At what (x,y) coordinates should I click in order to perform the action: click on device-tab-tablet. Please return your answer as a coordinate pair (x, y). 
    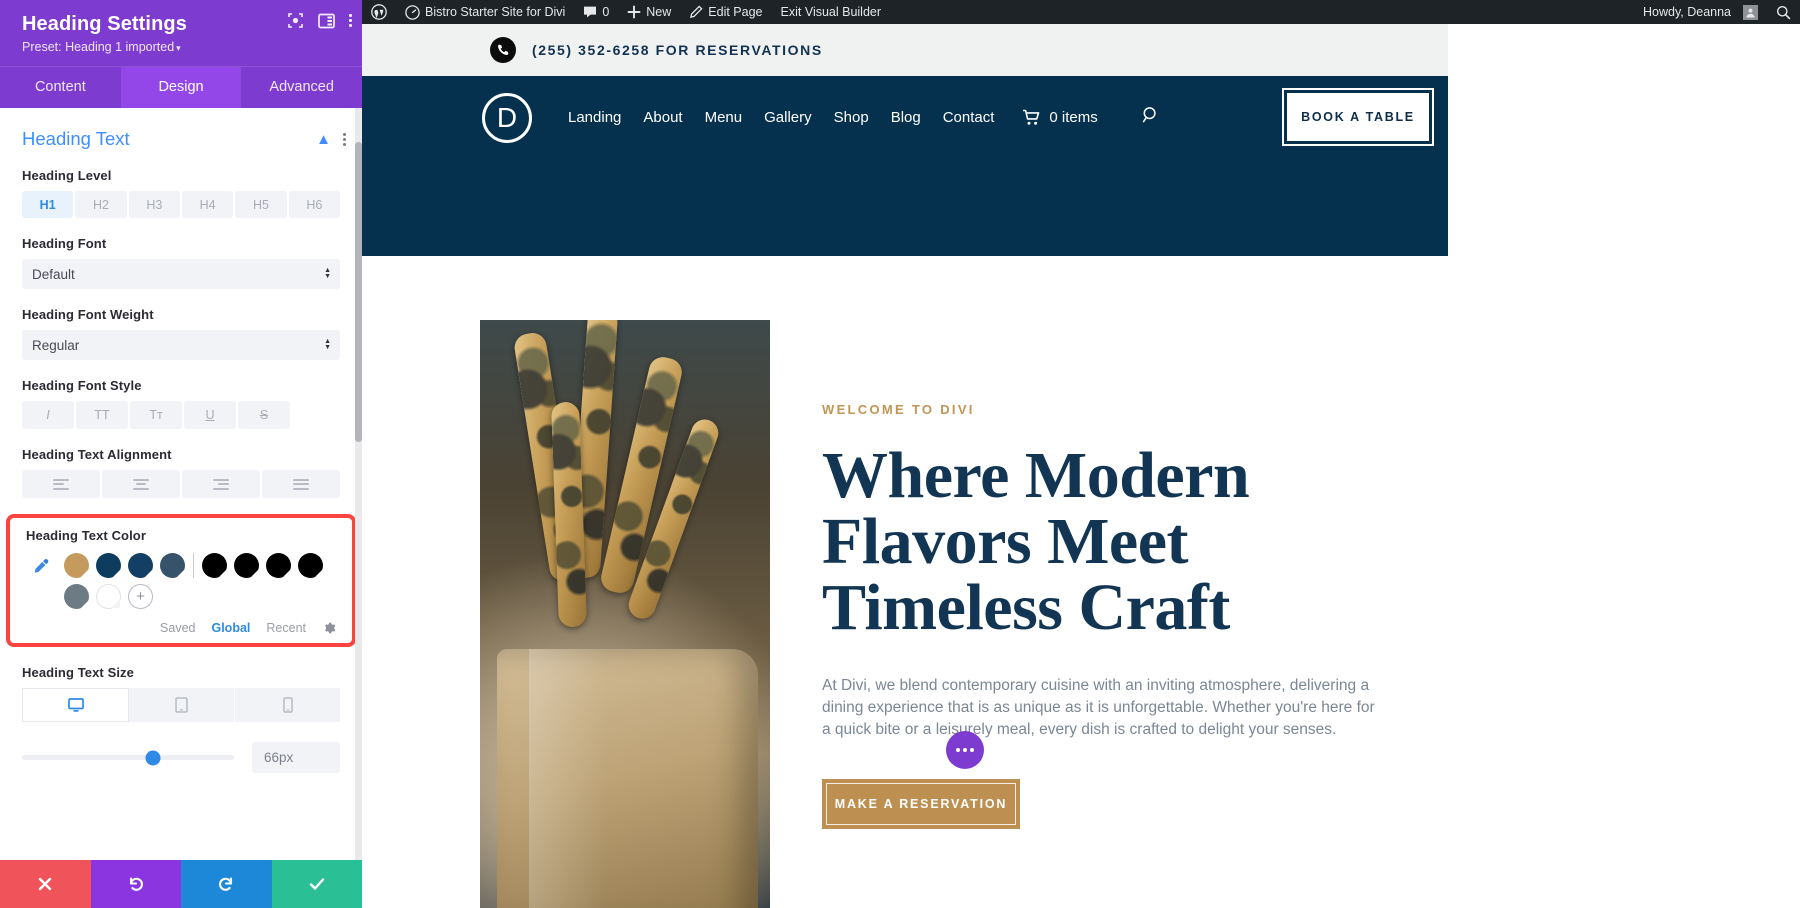
    Looking at the image, I should click on (182, 705).